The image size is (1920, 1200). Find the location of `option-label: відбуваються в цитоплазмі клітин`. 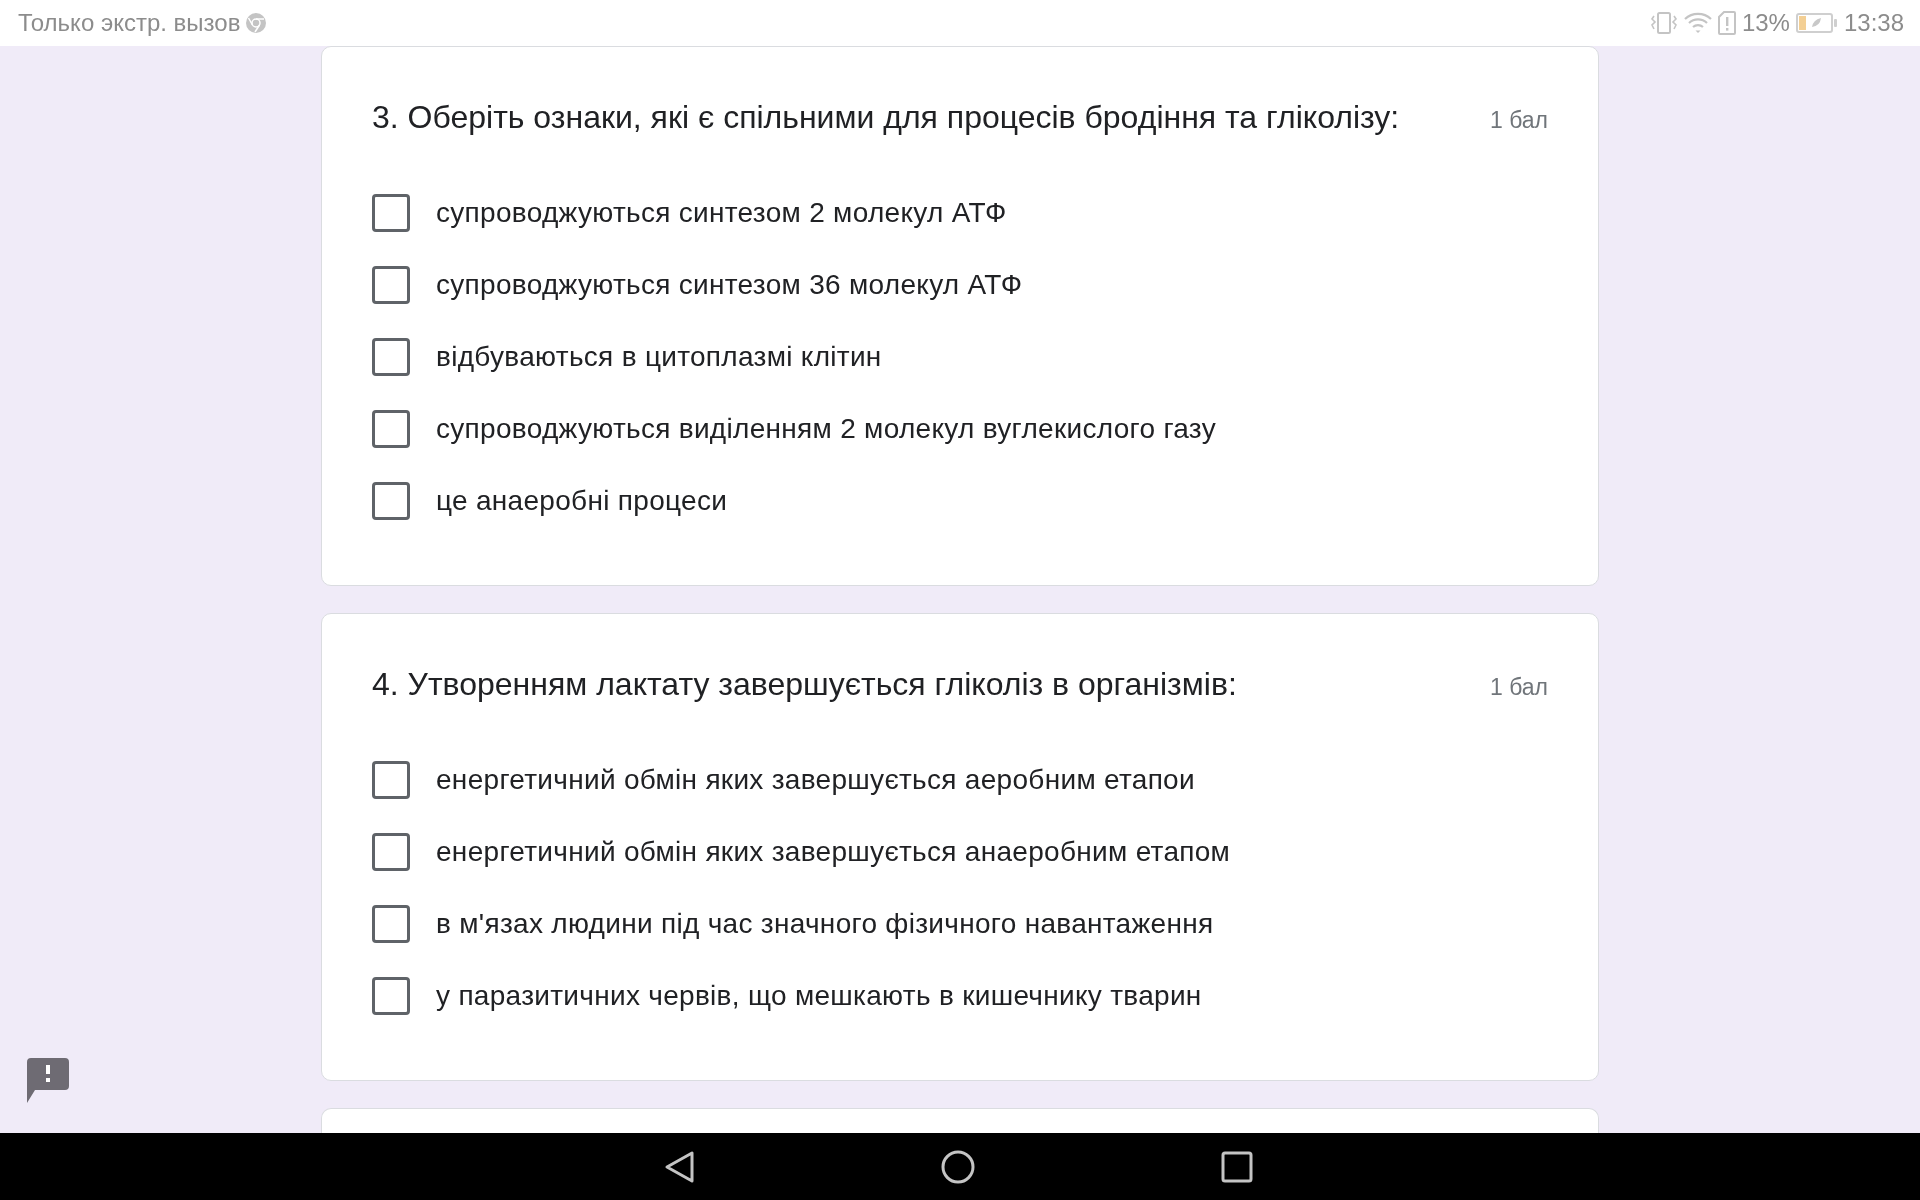

option-label: відбуваються в цитоплазмі клітин is located at coordinates (659, 357).